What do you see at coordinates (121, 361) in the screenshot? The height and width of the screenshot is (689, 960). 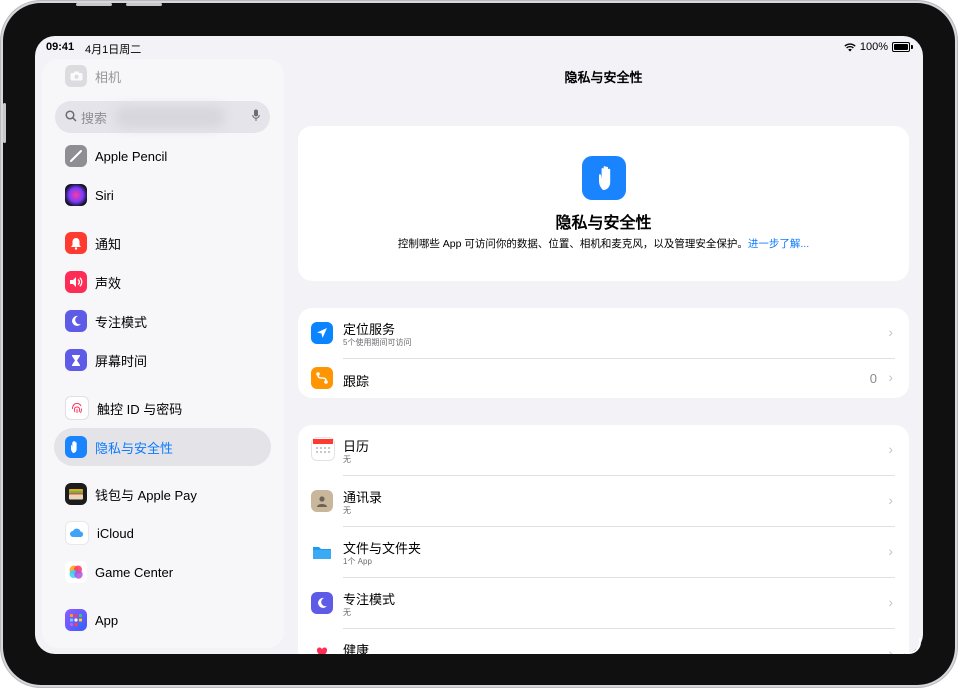 I see `sidebar-item-label: 屏幕时间` at bounding box center [121, 361].